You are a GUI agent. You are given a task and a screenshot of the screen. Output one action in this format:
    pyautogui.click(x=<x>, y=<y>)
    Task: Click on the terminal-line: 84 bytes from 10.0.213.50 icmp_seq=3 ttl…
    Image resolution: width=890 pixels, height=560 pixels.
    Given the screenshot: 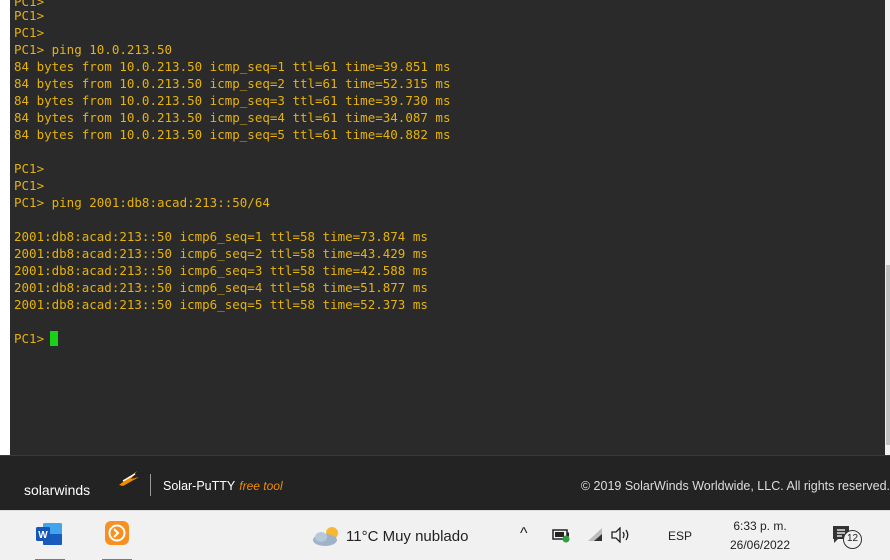 What is the action you would take?
    pyautogui.click(x=232, y=100)
    